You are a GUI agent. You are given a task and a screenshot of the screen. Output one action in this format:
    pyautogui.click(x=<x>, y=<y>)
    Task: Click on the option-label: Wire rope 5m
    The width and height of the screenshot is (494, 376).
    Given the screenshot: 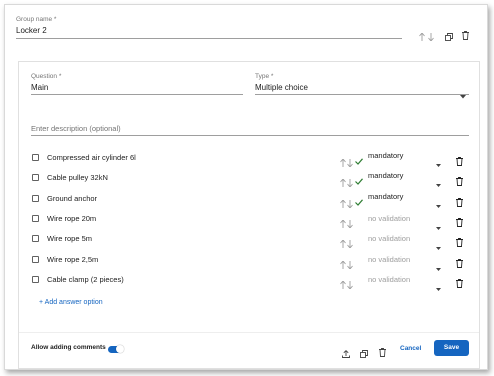 What is the action you would take?
    pyautogui.click(x=69, y=238)
    